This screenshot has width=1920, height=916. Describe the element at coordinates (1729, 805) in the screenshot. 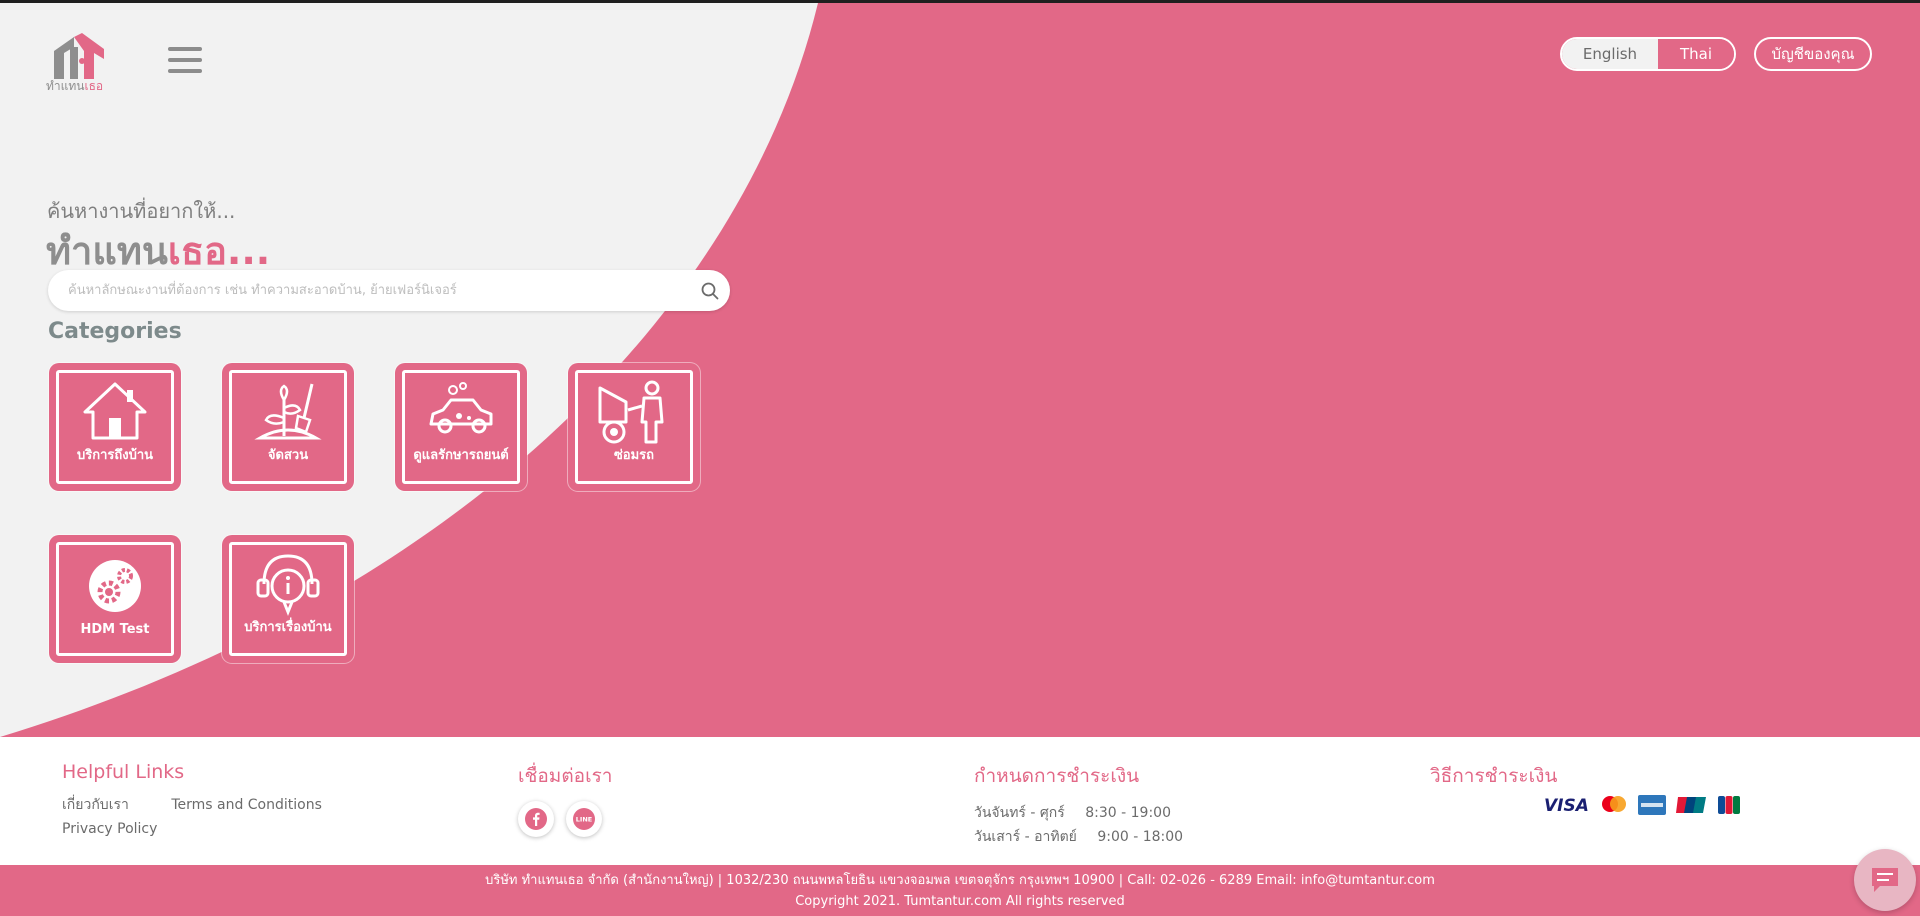

I see `jcb-icon` at that location.